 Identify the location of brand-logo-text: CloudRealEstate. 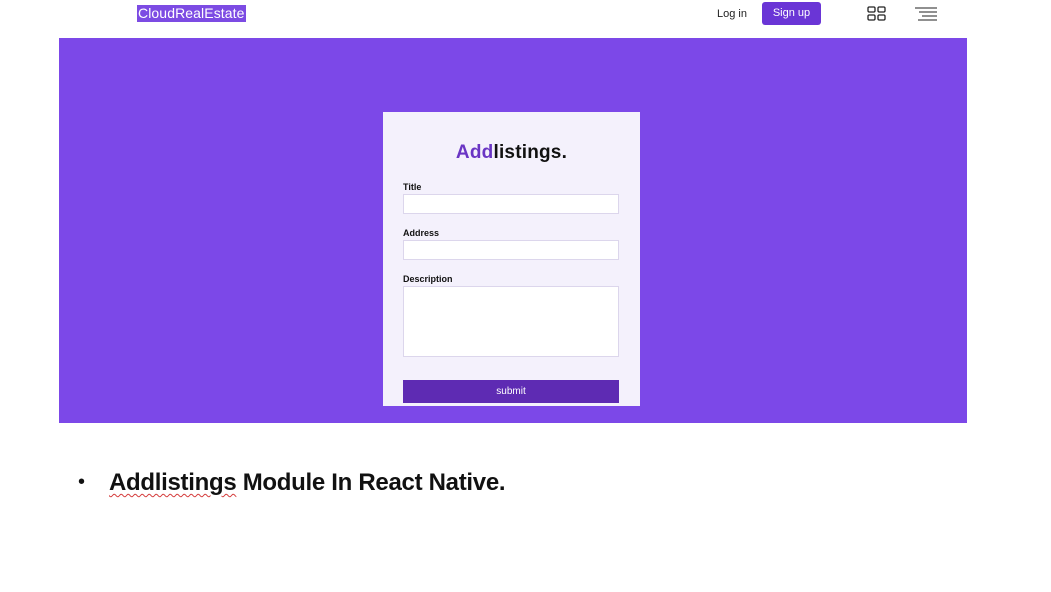
(191, 13).